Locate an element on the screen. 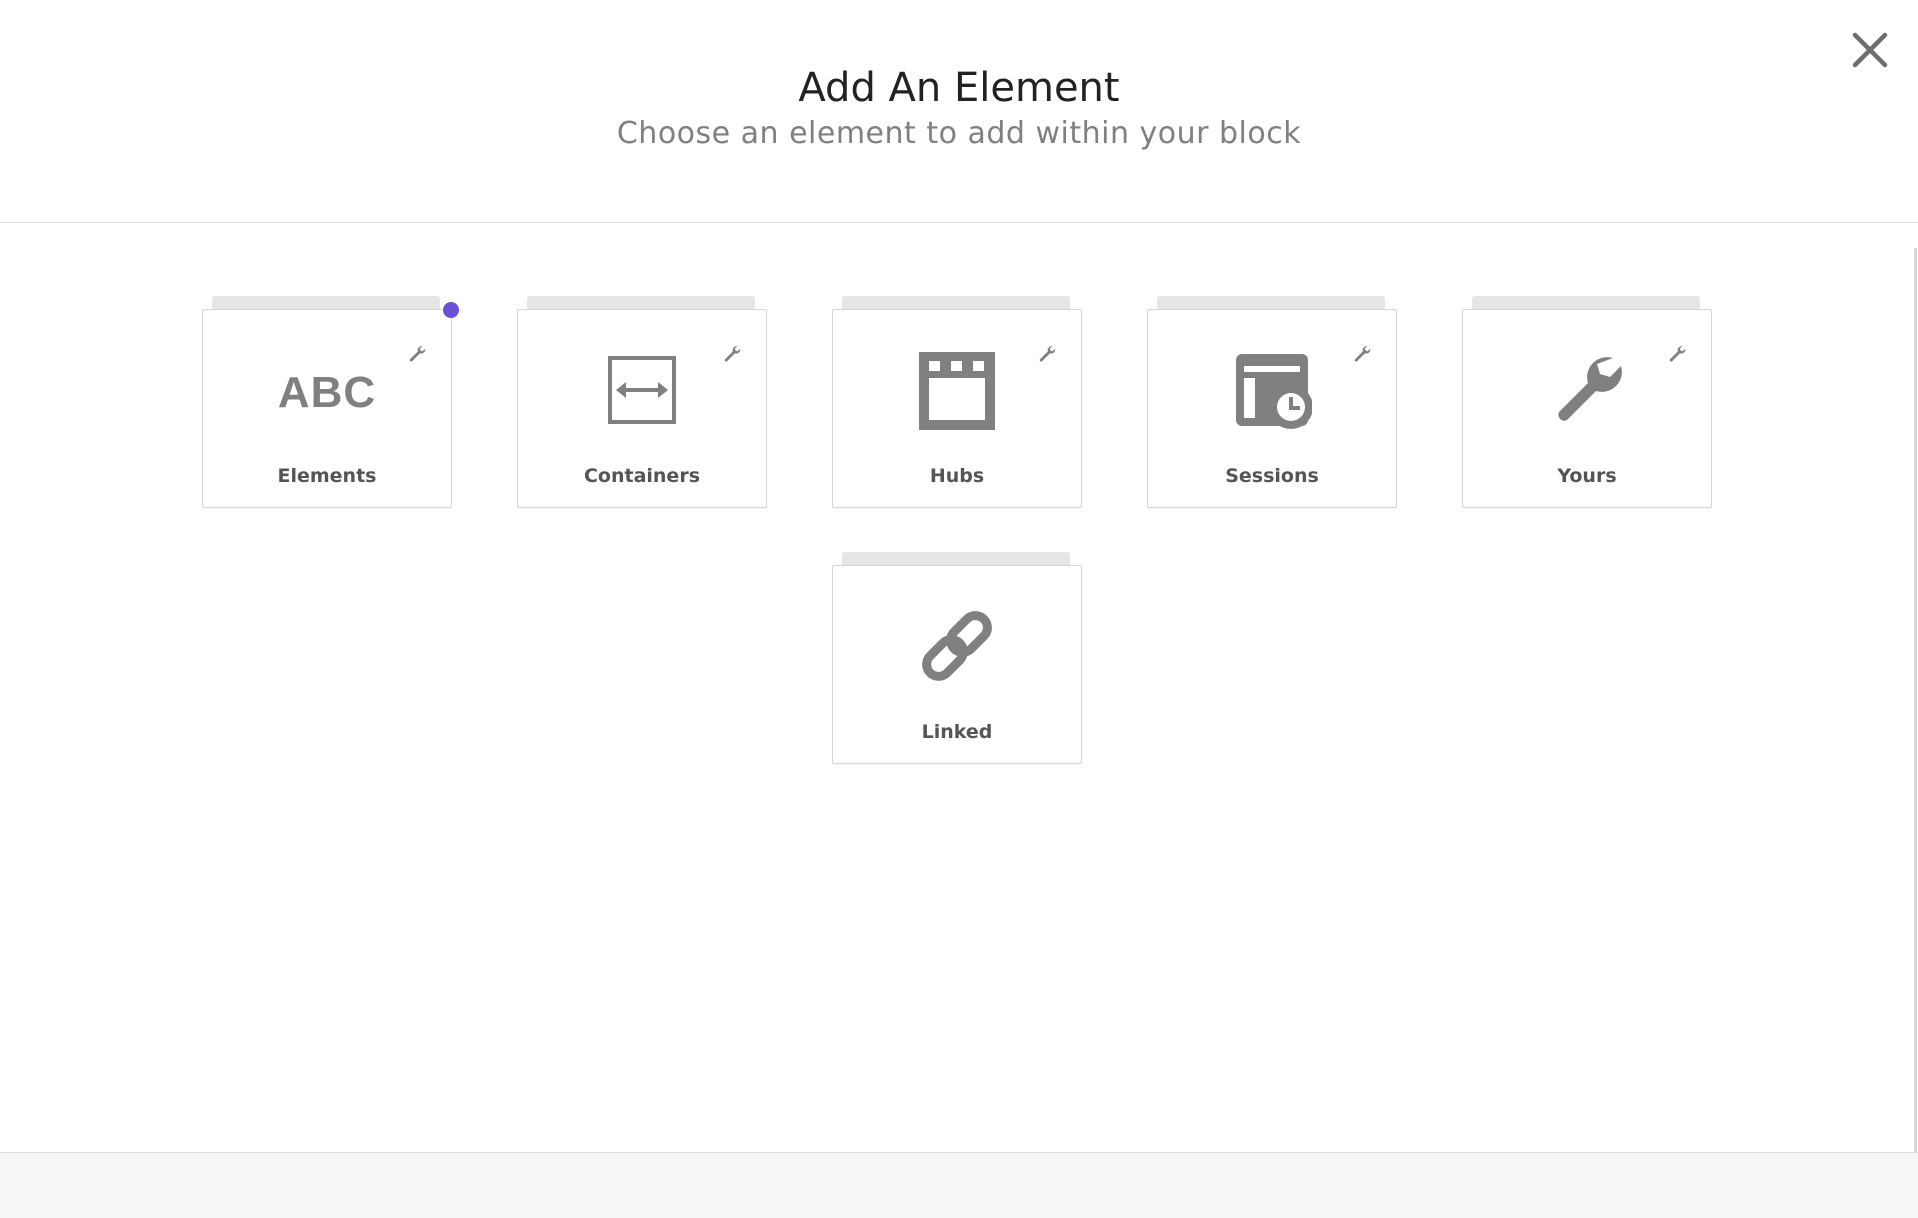 Image resolution: width=1918 pixels, height=1218 pixels. tile-label: Hubs is located at coordinates (957, 476).